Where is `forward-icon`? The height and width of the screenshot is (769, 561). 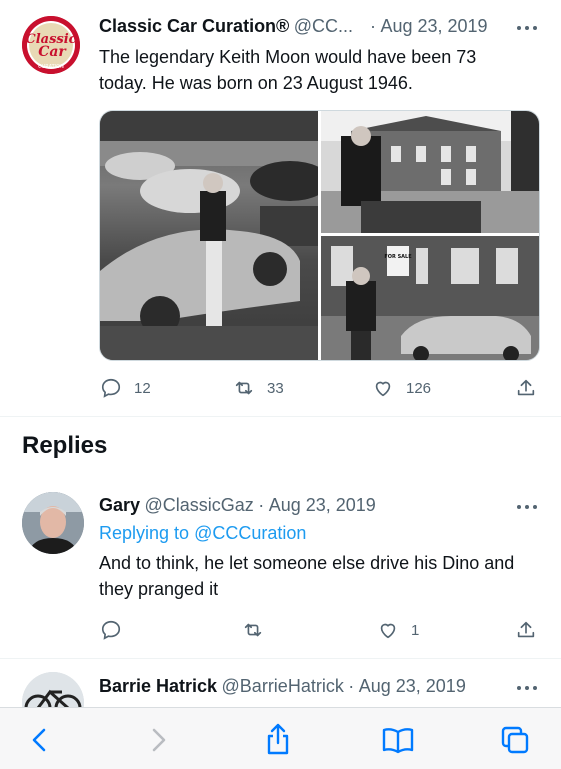
forward-icon is located at coordinates (158, 740).